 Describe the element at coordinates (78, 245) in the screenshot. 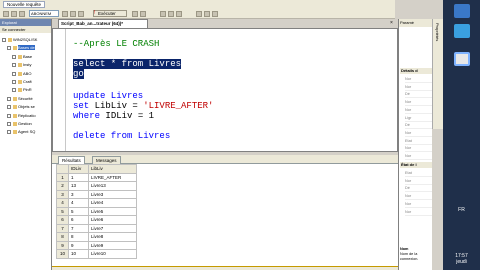

I see `cell-idliv: 9` at that location.